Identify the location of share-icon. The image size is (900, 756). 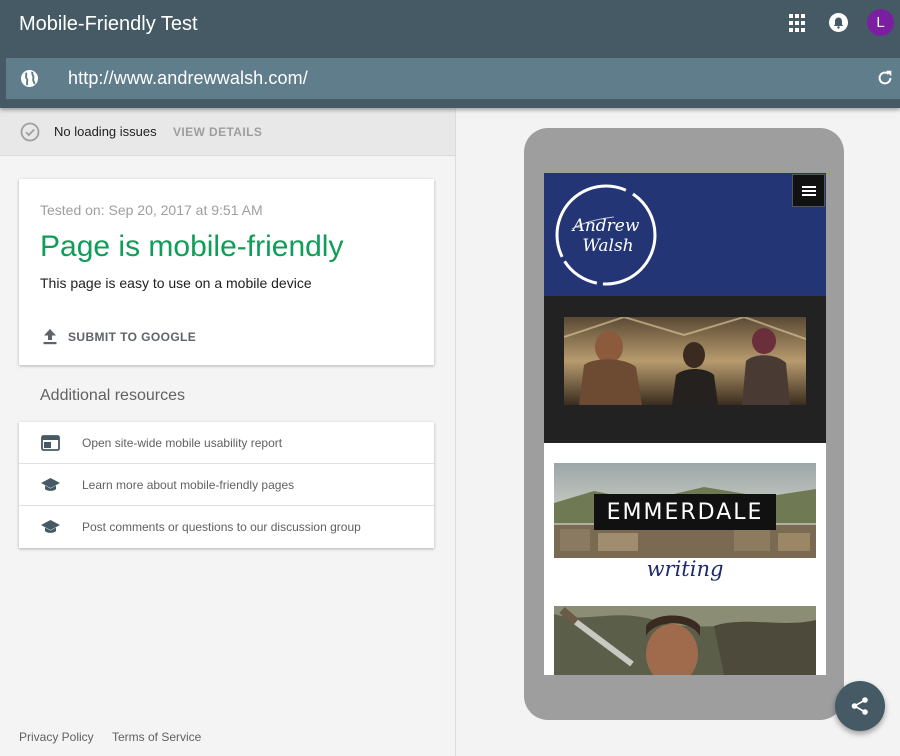
(859, 706).